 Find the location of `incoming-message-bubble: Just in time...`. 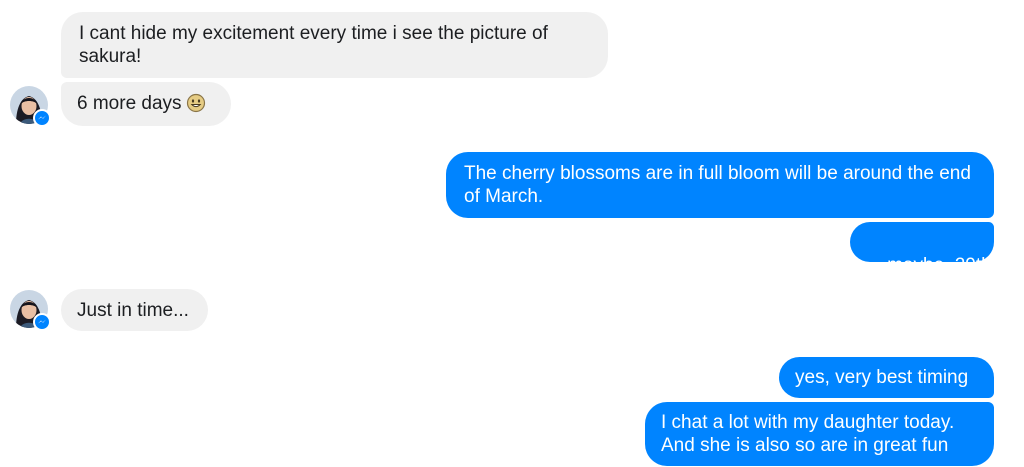

incoming-message-bubble: Just in time... is located at coordinates (134, 310).